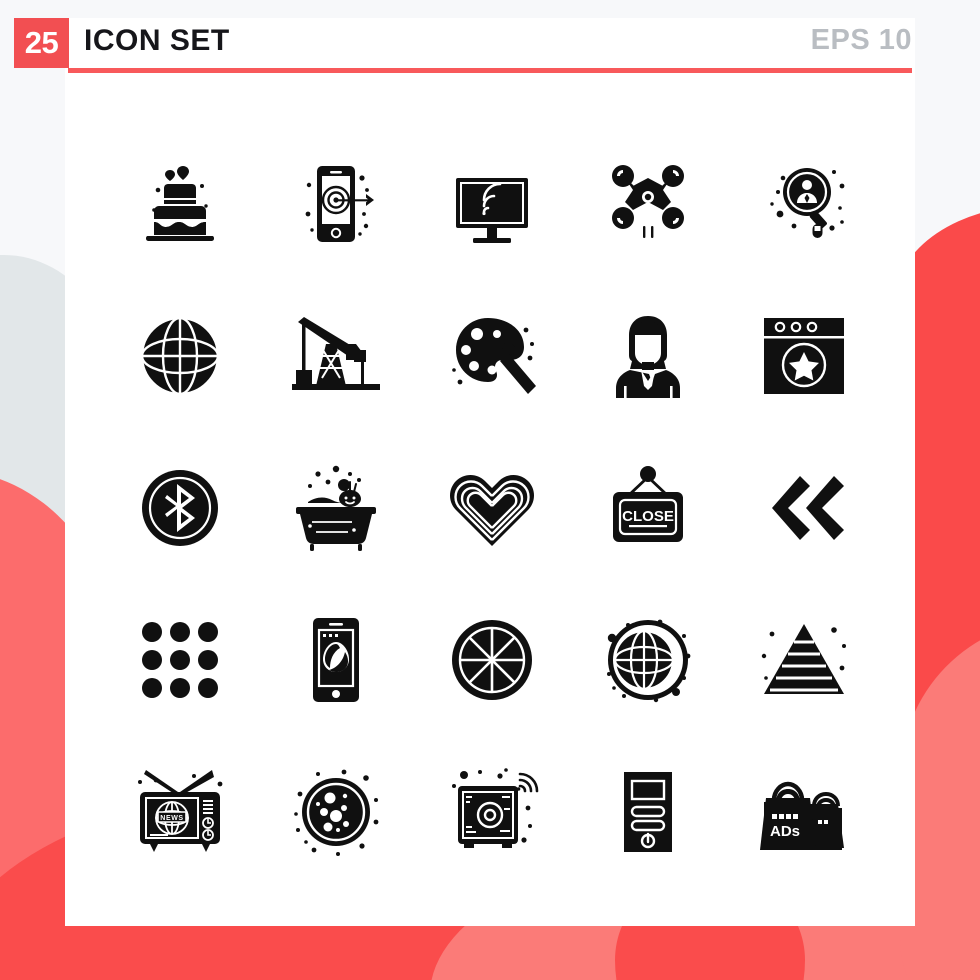 This screenshot has width=980, height=980. I want to click on icon-cell-browser-star, so click(804, 356).